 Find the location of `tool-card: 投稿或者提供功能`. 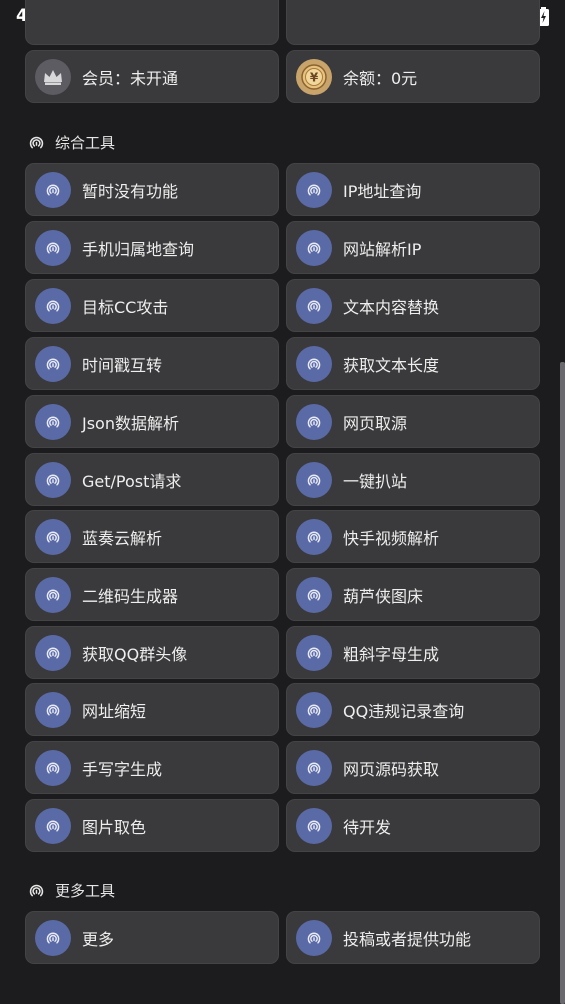

tool-card: 投稿或者提供功能 is located at coordinates (413, 937).